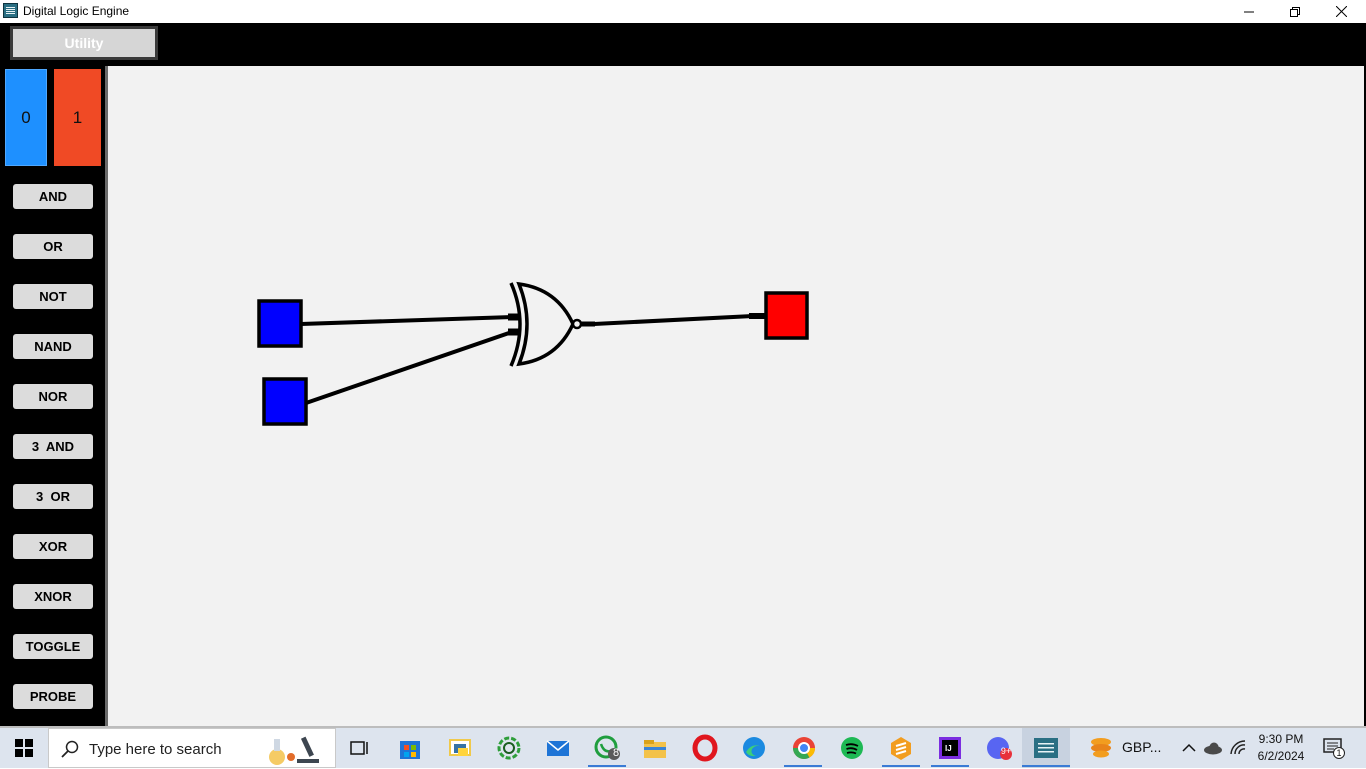 This screenshot has height=769, width=1366. I want to click on search-icon, so click(70, 749).